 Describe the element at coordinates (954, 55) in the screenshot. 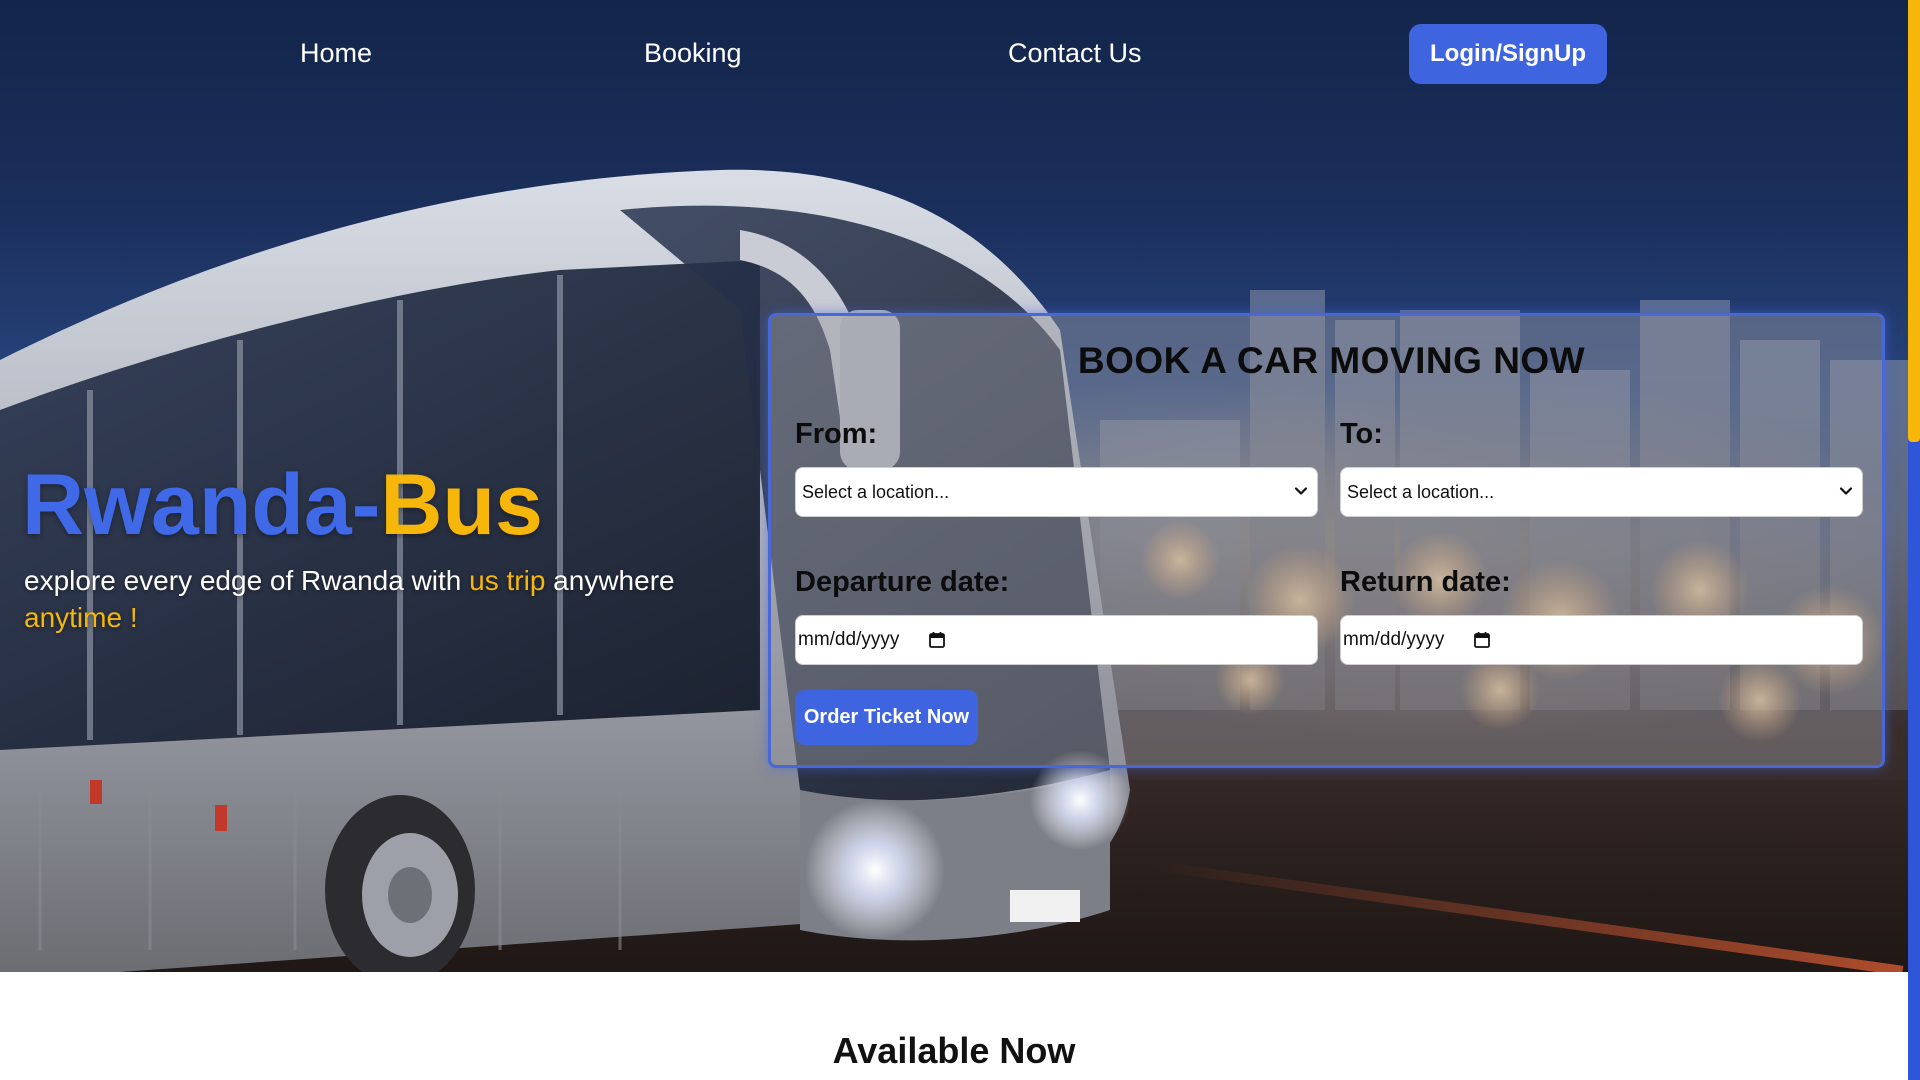

I see `top-navigation: Home Booking Contact Us Login/SignUp` at that location.